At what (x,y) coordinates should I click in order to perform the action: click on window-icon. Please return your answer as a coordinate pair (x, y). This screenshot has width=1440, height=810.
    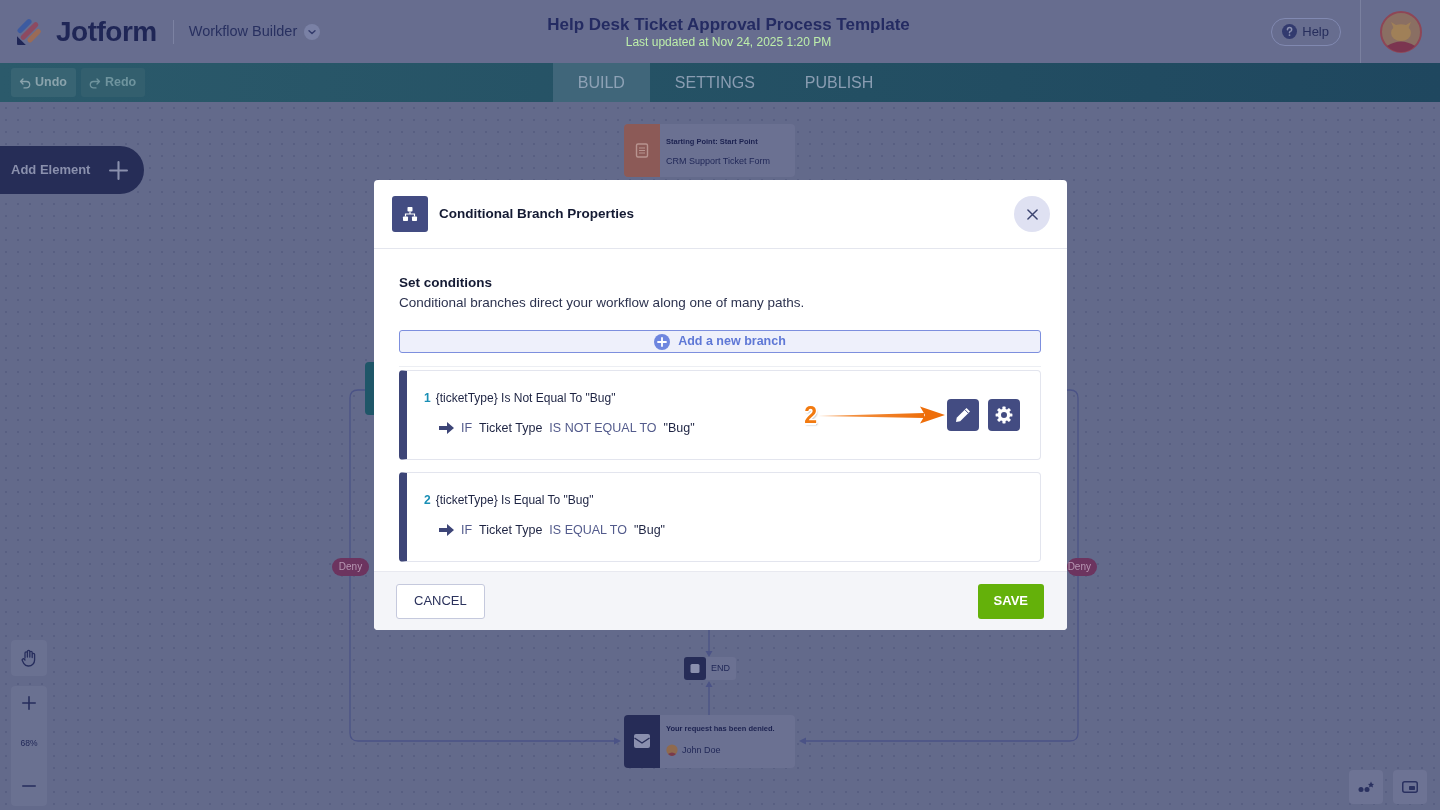
    Looking at the image, I should click on (1410, 787).